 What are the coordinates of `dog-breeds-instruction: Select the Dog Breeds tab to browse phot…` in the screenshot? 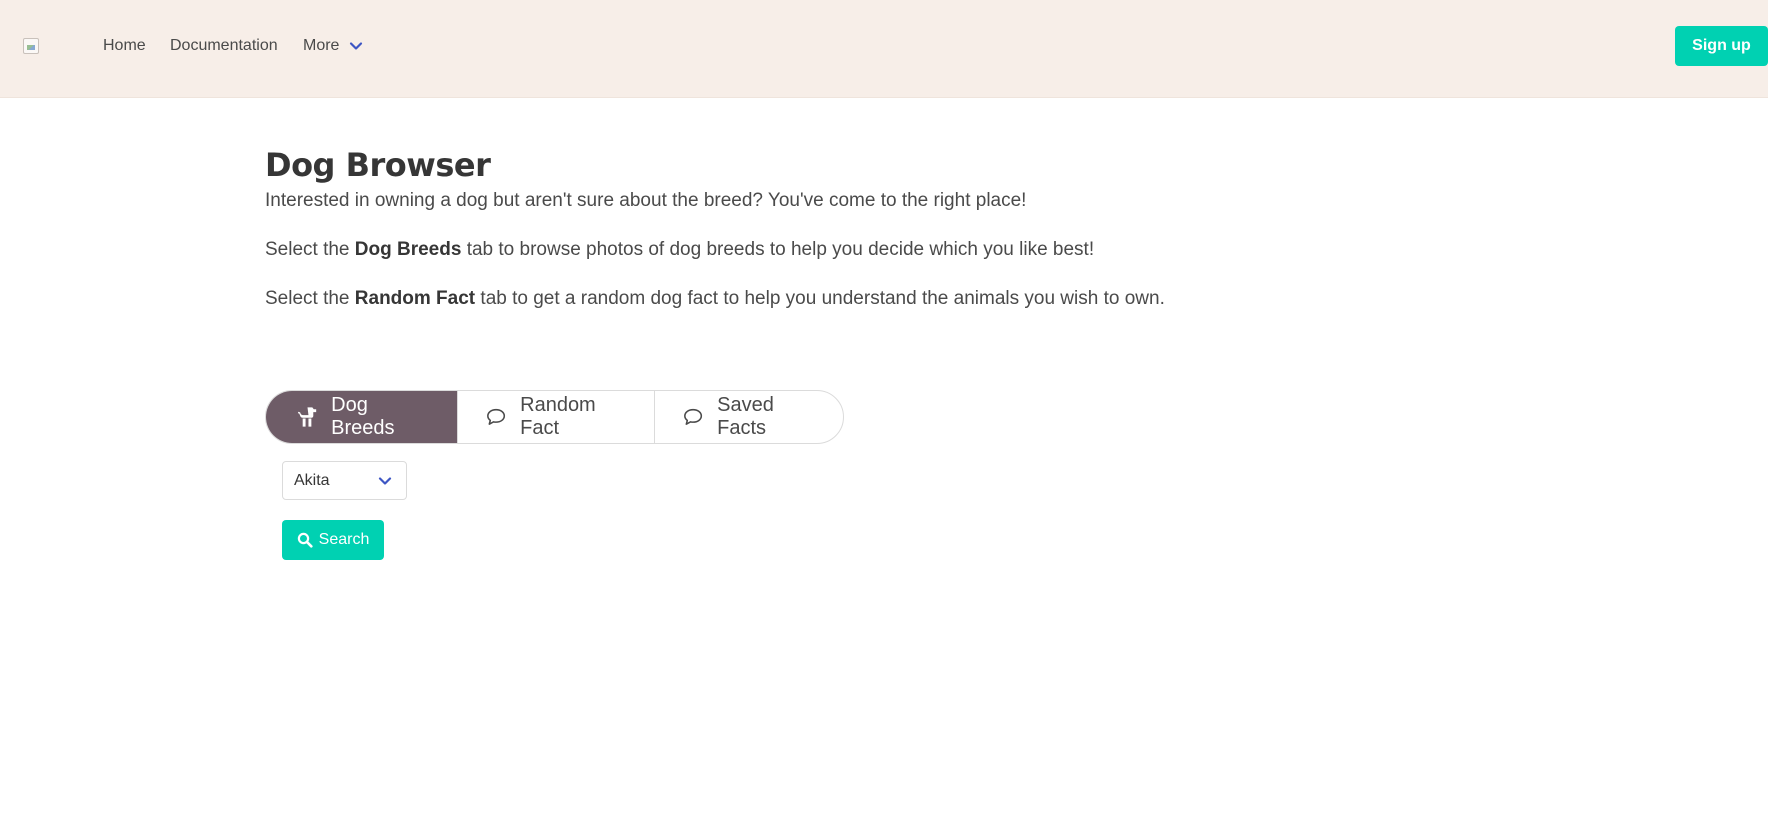 It's located at (679, 250).